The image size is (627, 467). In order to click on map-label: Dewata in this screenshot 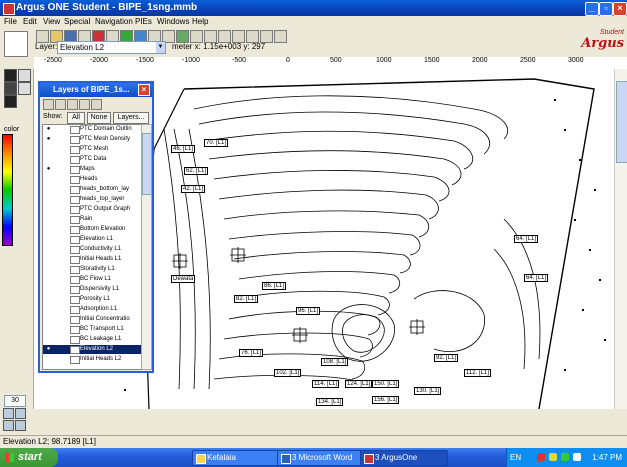, I will do `click(183, 279)`.